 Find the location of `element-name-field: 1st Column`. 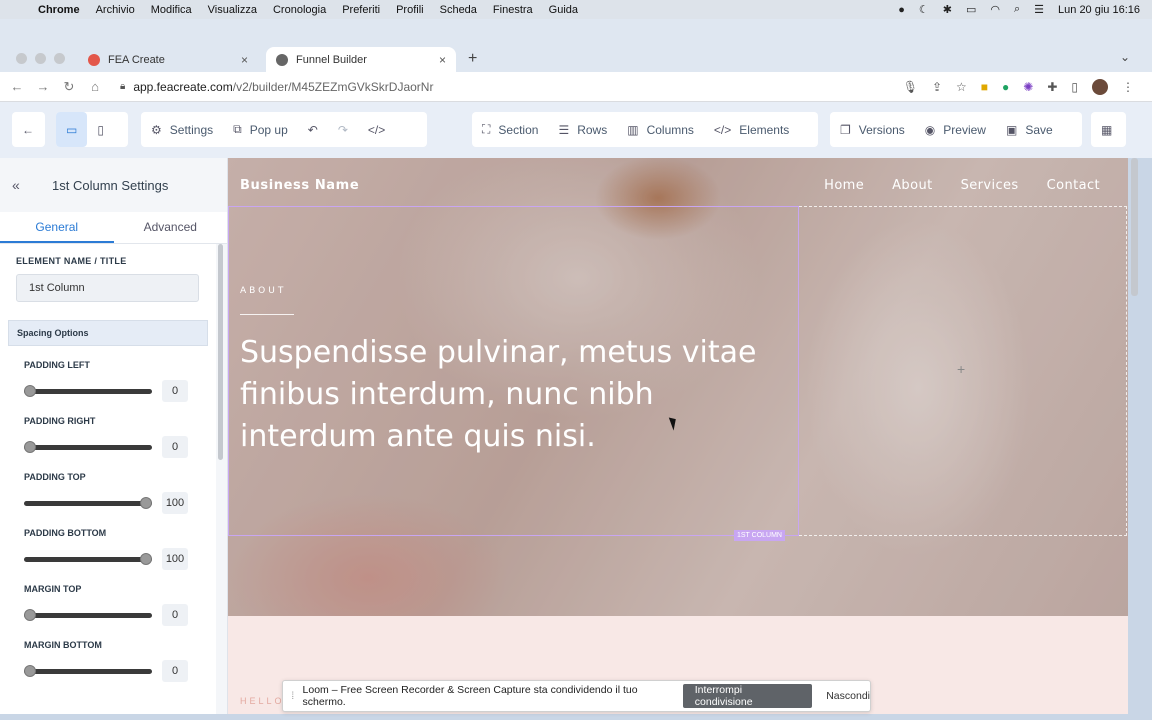

element-name-field: 1st Column is located at coordinates (107, 288).